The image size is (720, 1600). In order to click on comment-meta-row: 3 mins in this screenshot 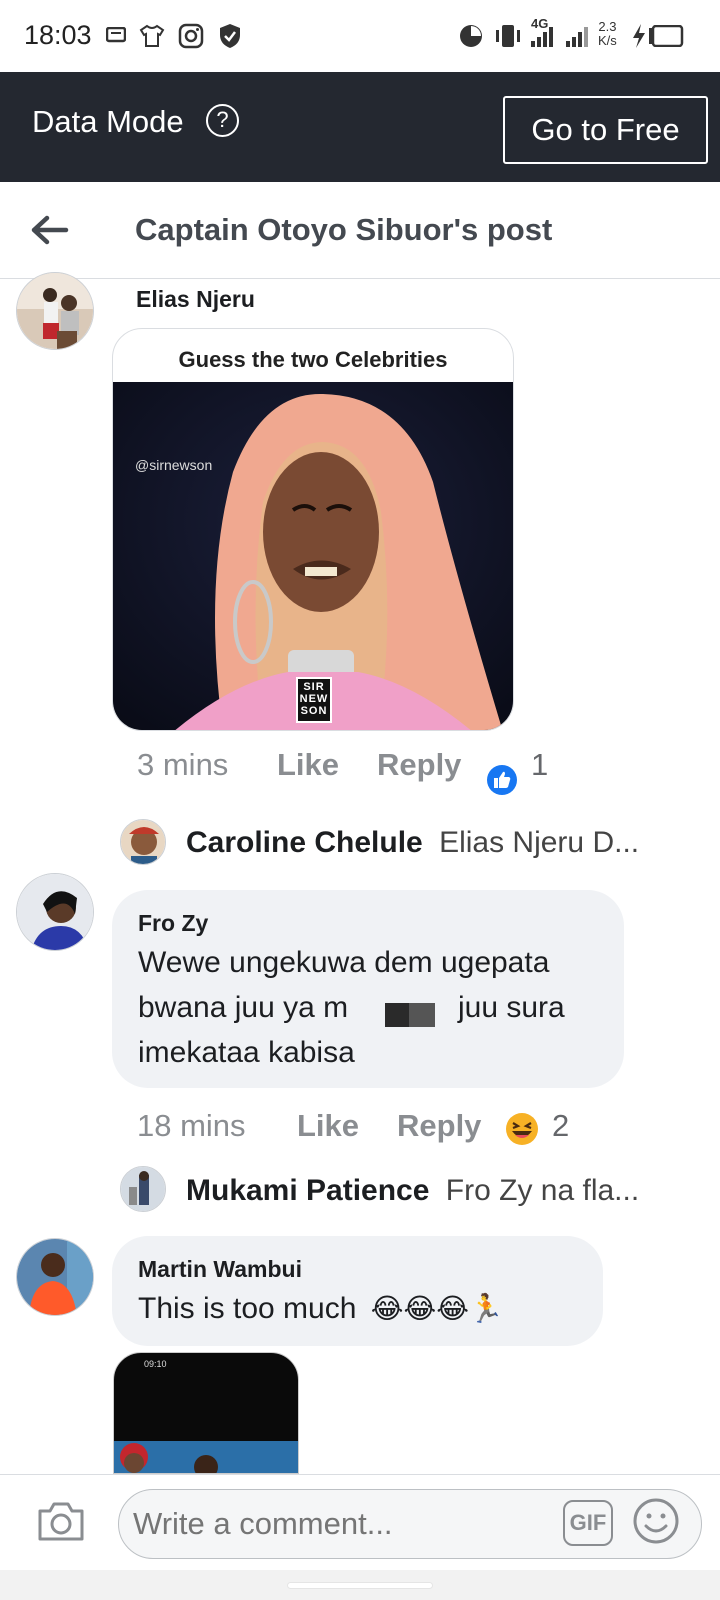, I will do `click(182, 765)`.